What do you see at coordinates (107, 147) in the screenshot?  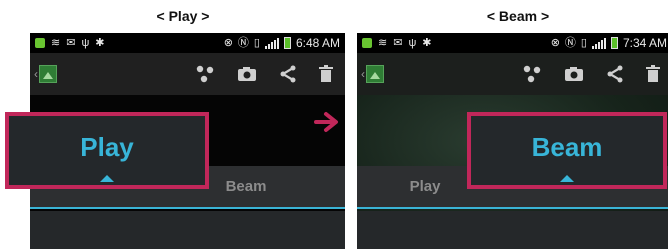 I see `tab-play-label: Play` at bounding box center [107, 147].